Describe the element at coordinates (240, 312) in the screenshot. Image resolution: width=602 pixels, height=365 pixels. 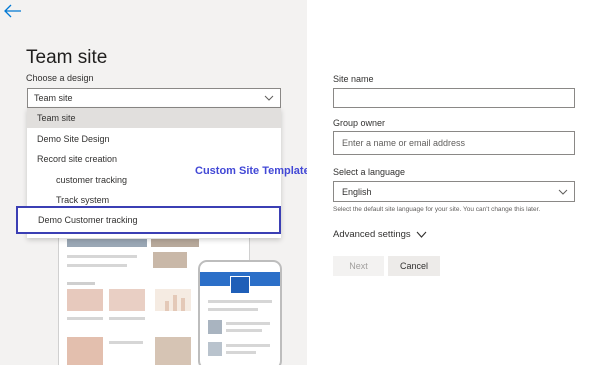
I see `mobile-preview-thumbnail` at that location.